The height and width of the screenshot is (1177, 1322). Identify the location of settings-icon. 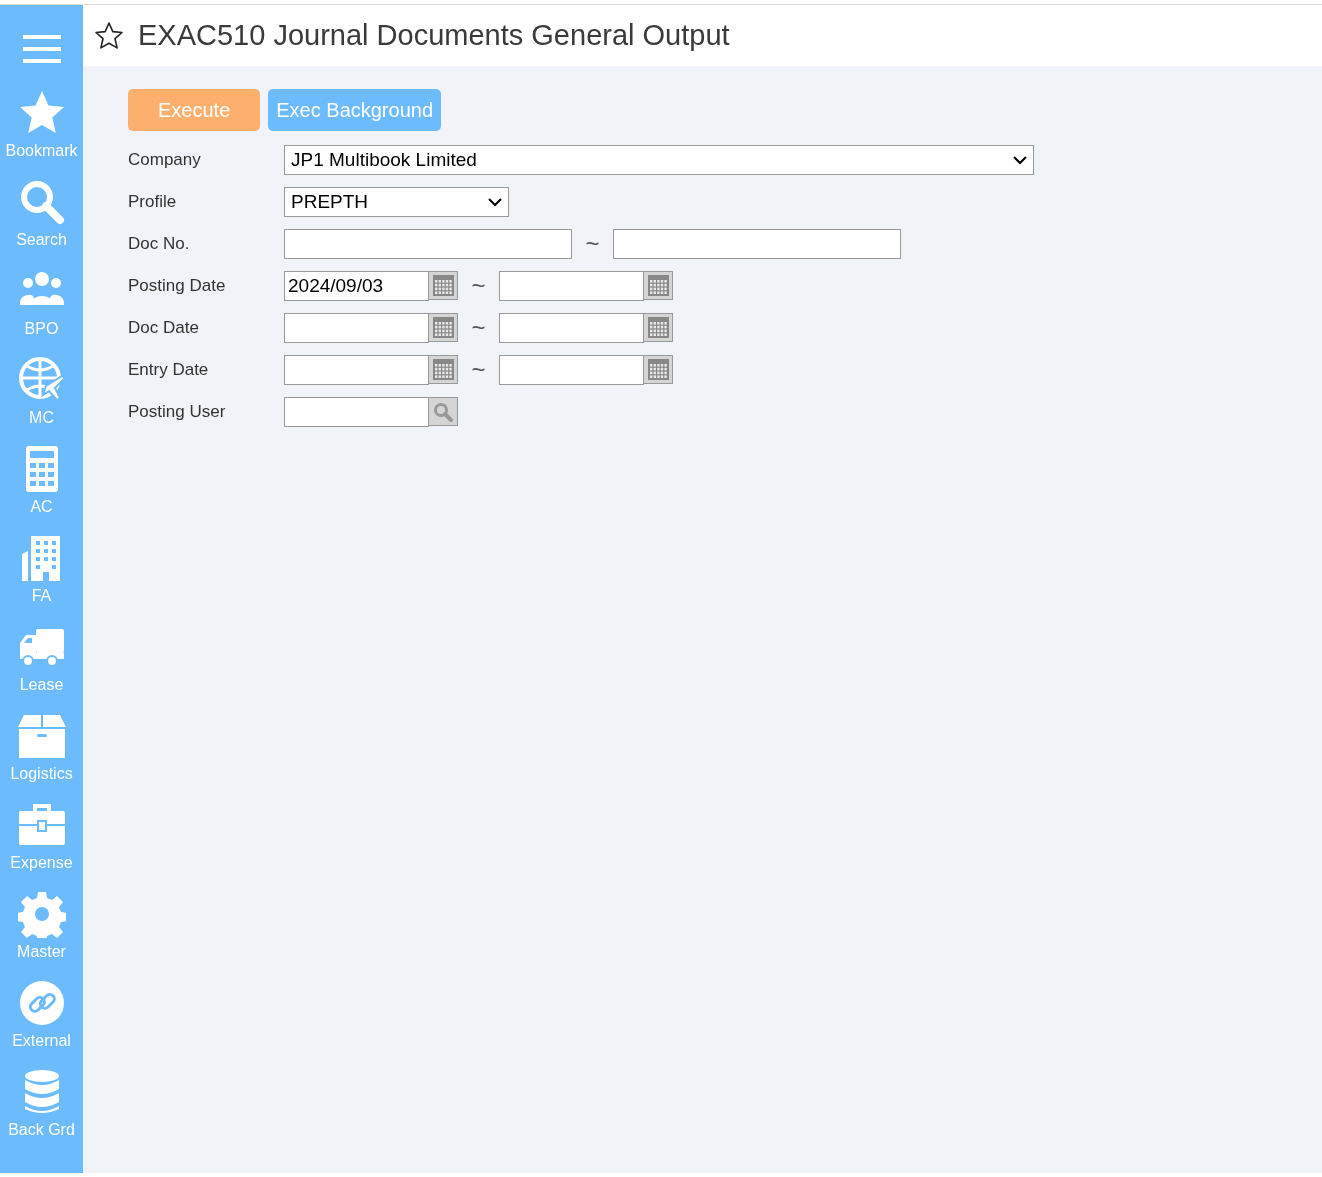
(41, 914).